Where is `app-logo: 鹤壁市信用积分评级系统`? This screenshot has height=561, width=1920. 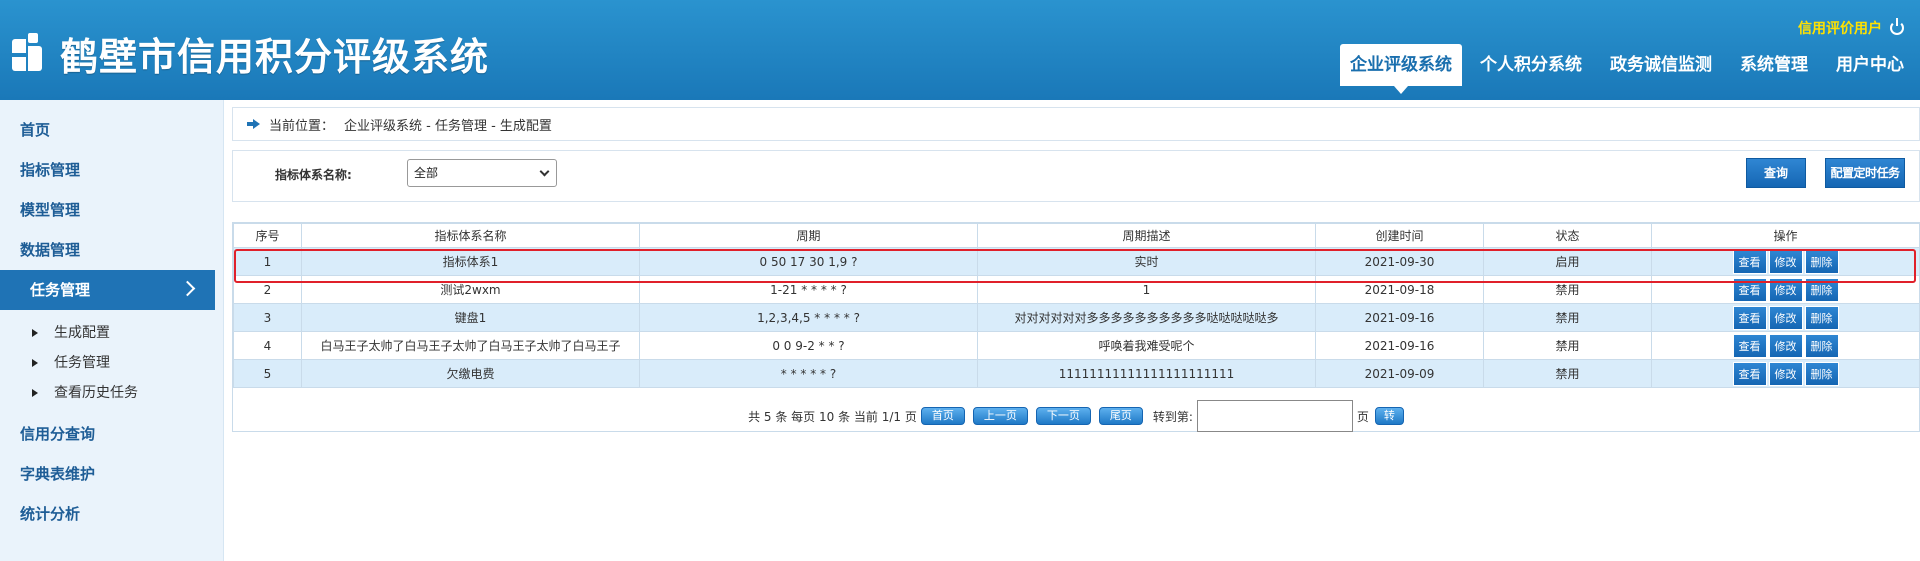 app-logo: 鹤壁市信用积分评级系统 is located at coordinates (250, 53).